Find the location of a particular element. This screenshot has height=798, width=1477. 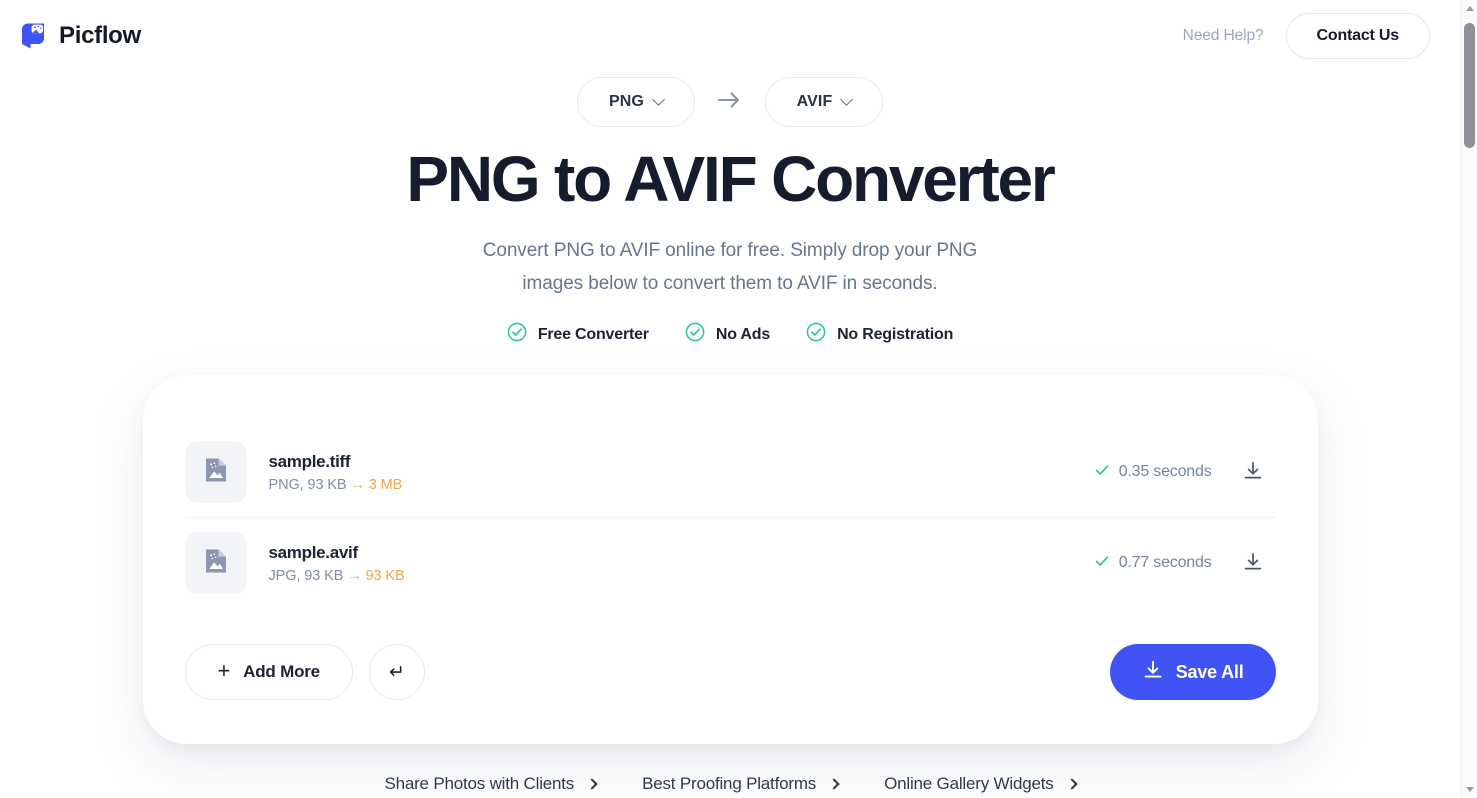

picflow-logo-icon is located at coordinates (33, 36).